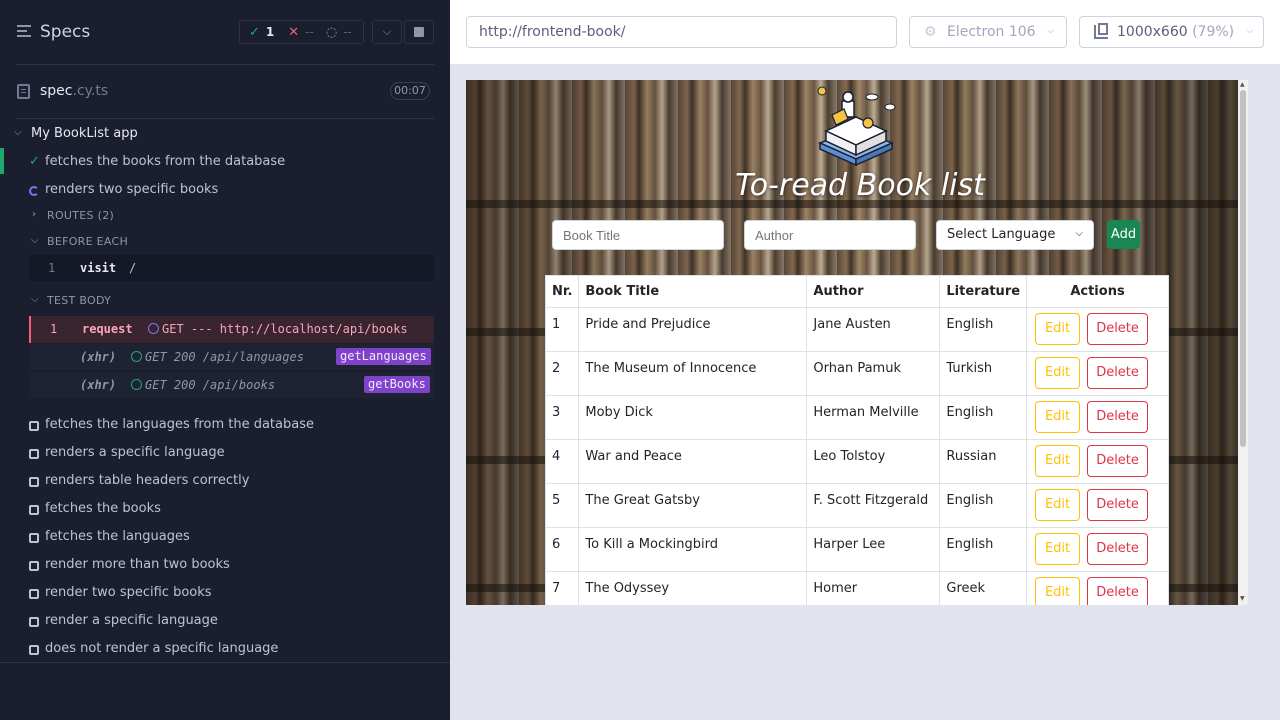 This screenshot has width=1280, height=720. What do you see at coordinates (383, 356) in the screenshot?
I see `alias-badge: getLanguages` at bounding box center [383, 356].